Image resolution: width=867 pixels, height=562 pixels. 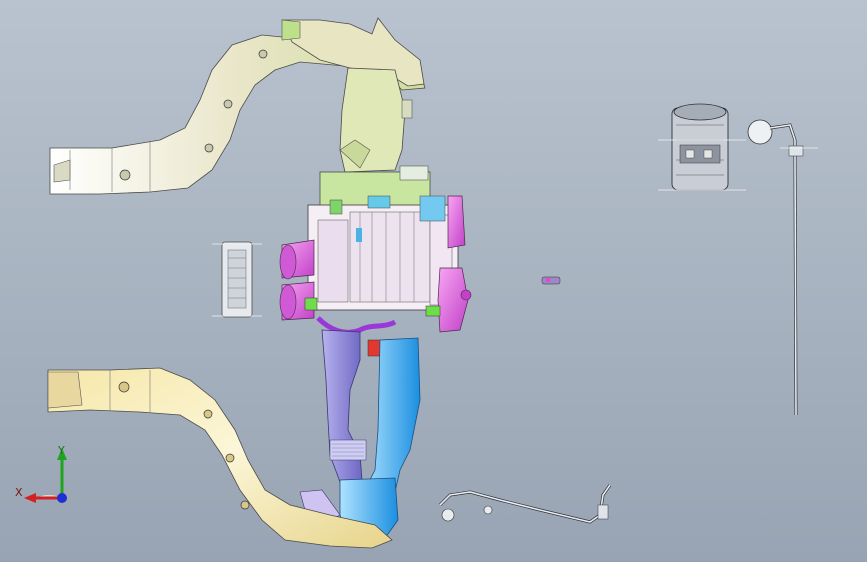 What do you see at coordinates (19, 492) in the screenshot?
I see `x-axis-label: X` at bounding box center [19, 492].